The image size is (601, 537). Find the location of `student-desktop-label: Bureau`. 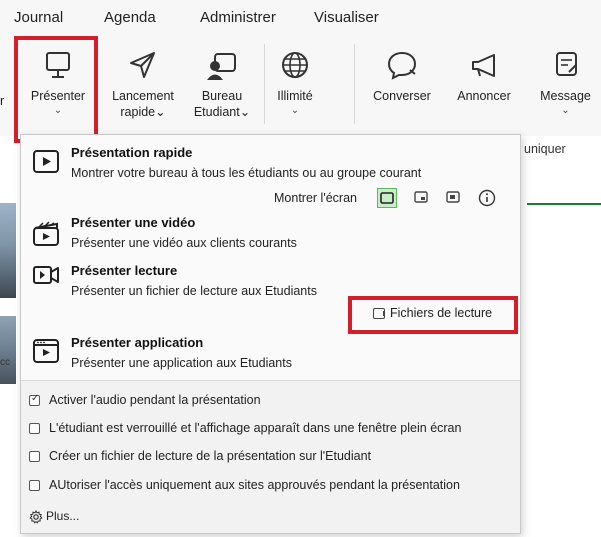

student-desktop-label: Bureau is located at coordinates (222, 96).